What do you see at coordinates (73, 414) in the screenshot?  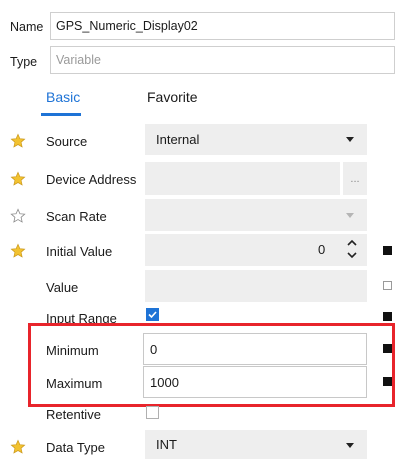 I see `retentive-label: Retentive` at bounding box center [73, 414].